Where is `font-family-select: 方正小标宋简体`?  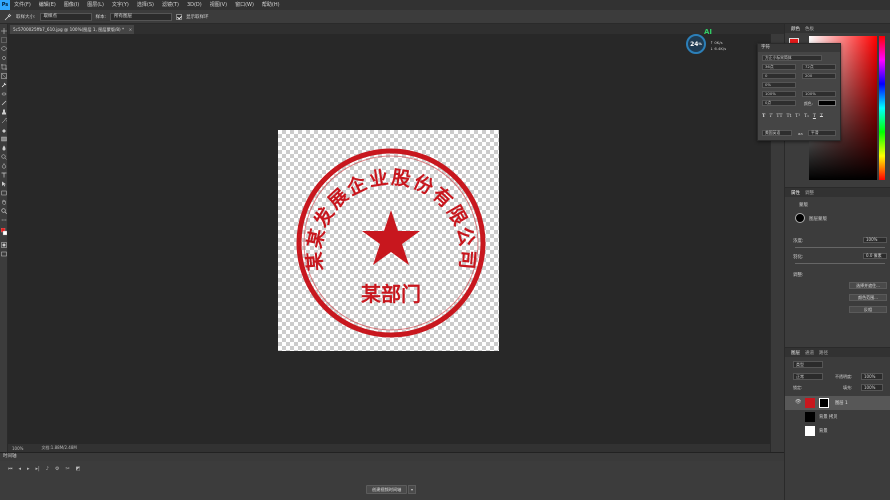
font-family-select: 方正小标宋简体 is located at coordinates (792, 58).